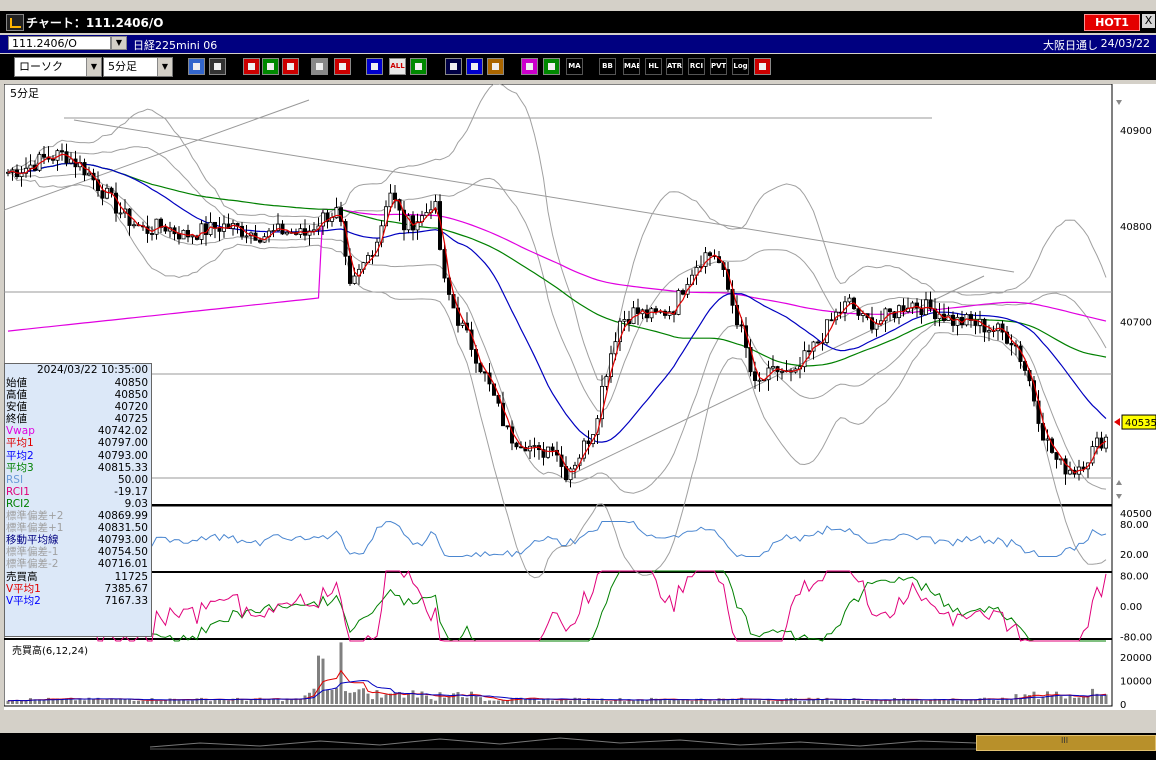 This screenshot has height=760, width=1156. Describe the element at coordinates (18, 503) in the screenshot. I see `data-row-label: RCI2` at that location.